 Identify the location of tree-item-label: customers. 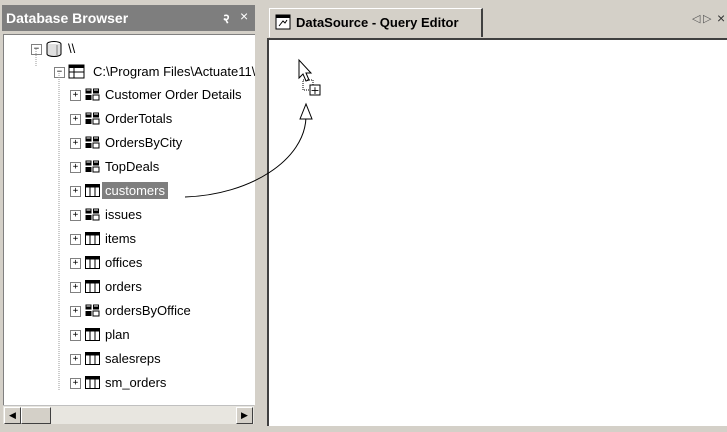
(135, 190).